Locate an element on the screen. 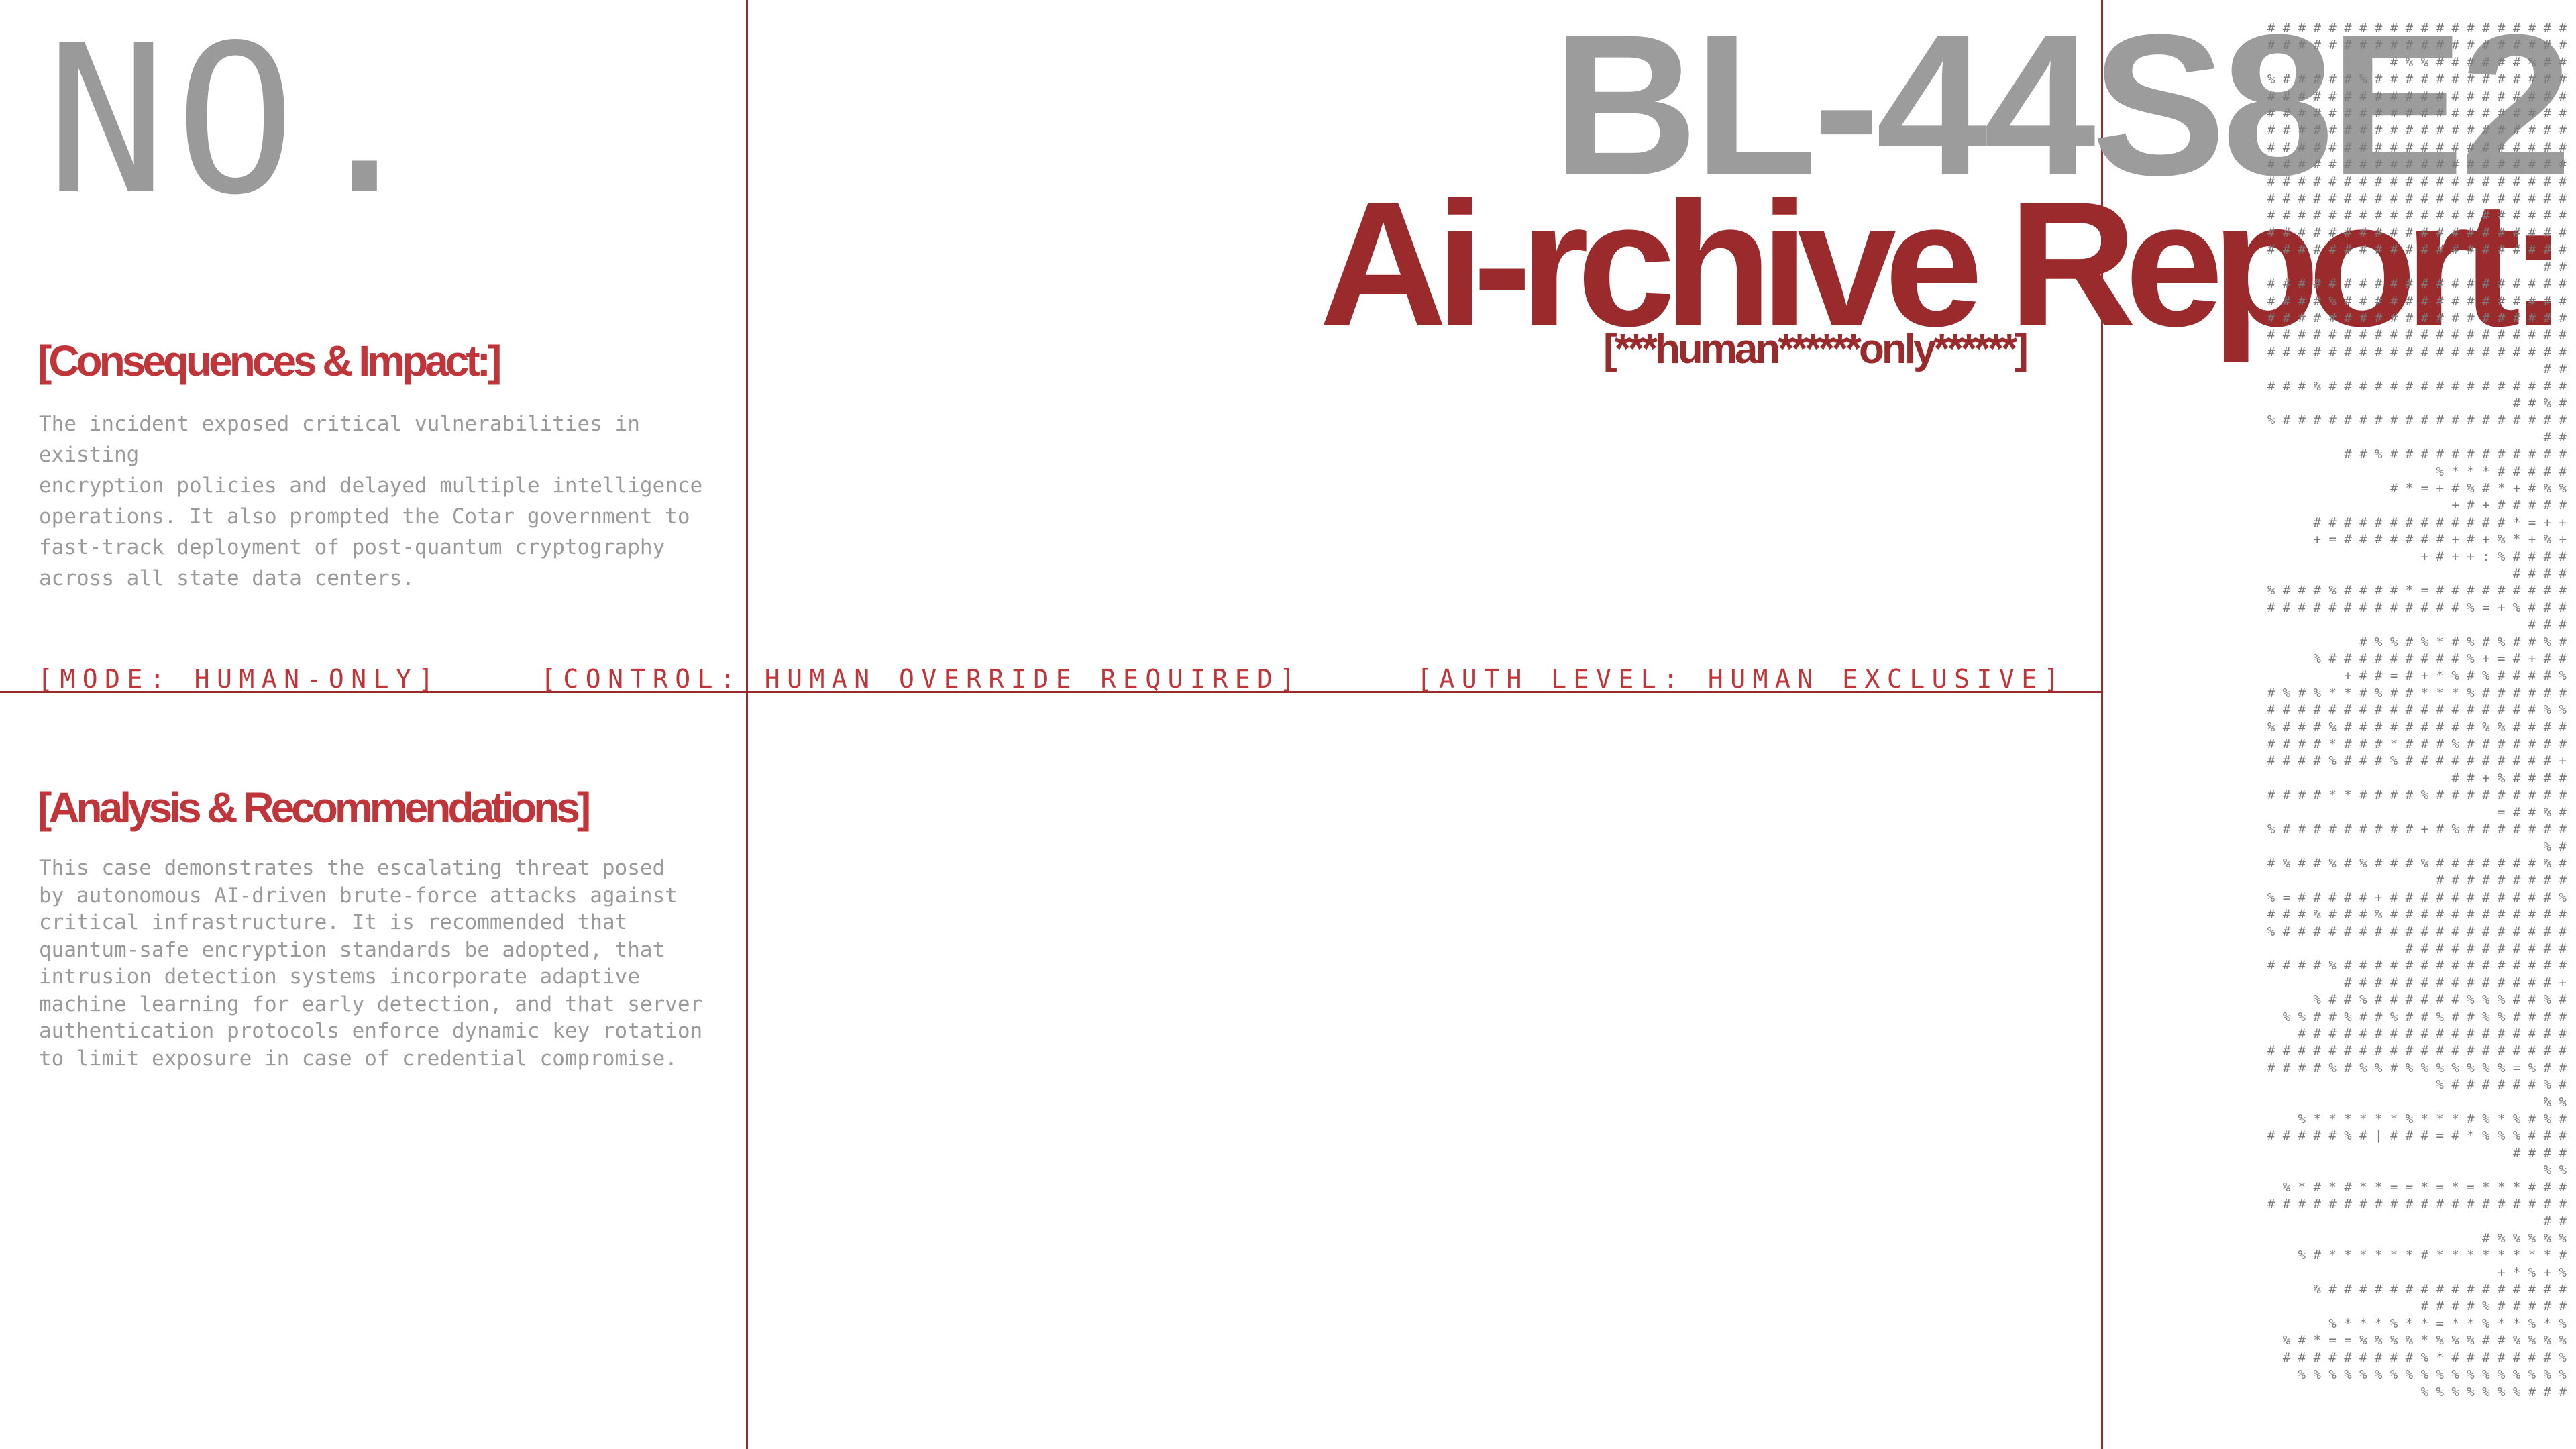 The image size is (2576, 1449). ascii-art-row: % # # % # # # # # # % % % # # % # is located at coordinates (2440, 1000).